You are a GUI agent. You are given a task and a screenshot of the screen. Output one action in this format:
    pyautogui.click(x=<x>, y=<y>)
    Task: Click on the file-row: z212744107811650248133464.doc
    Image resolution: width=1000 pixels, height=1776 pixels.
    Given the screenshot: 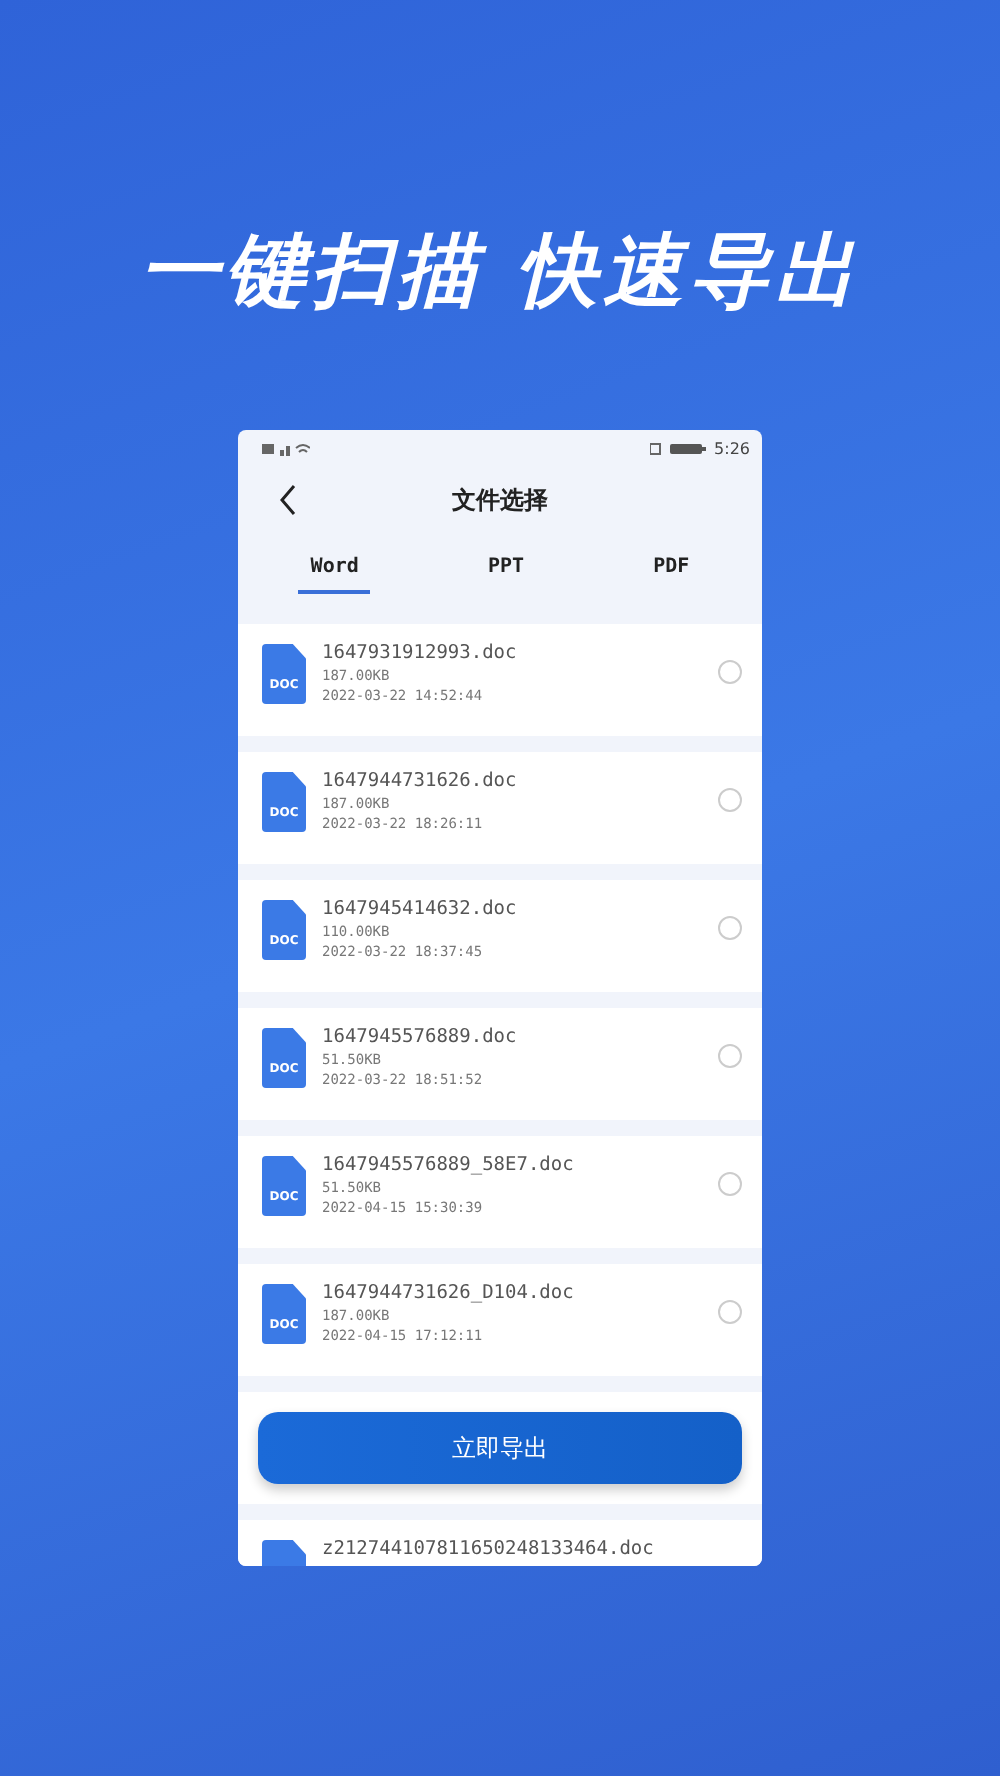 What is the action you would take?
    pyautogui.click(x=500, y=1543)
    